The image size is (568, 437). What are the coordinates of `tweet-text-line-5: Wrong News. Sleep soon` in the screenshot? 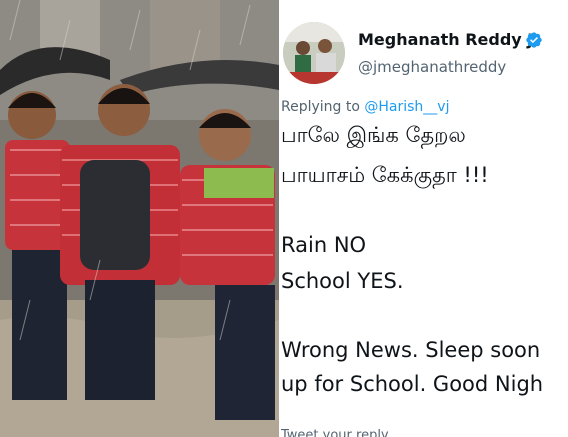 It's located at (411, 350).